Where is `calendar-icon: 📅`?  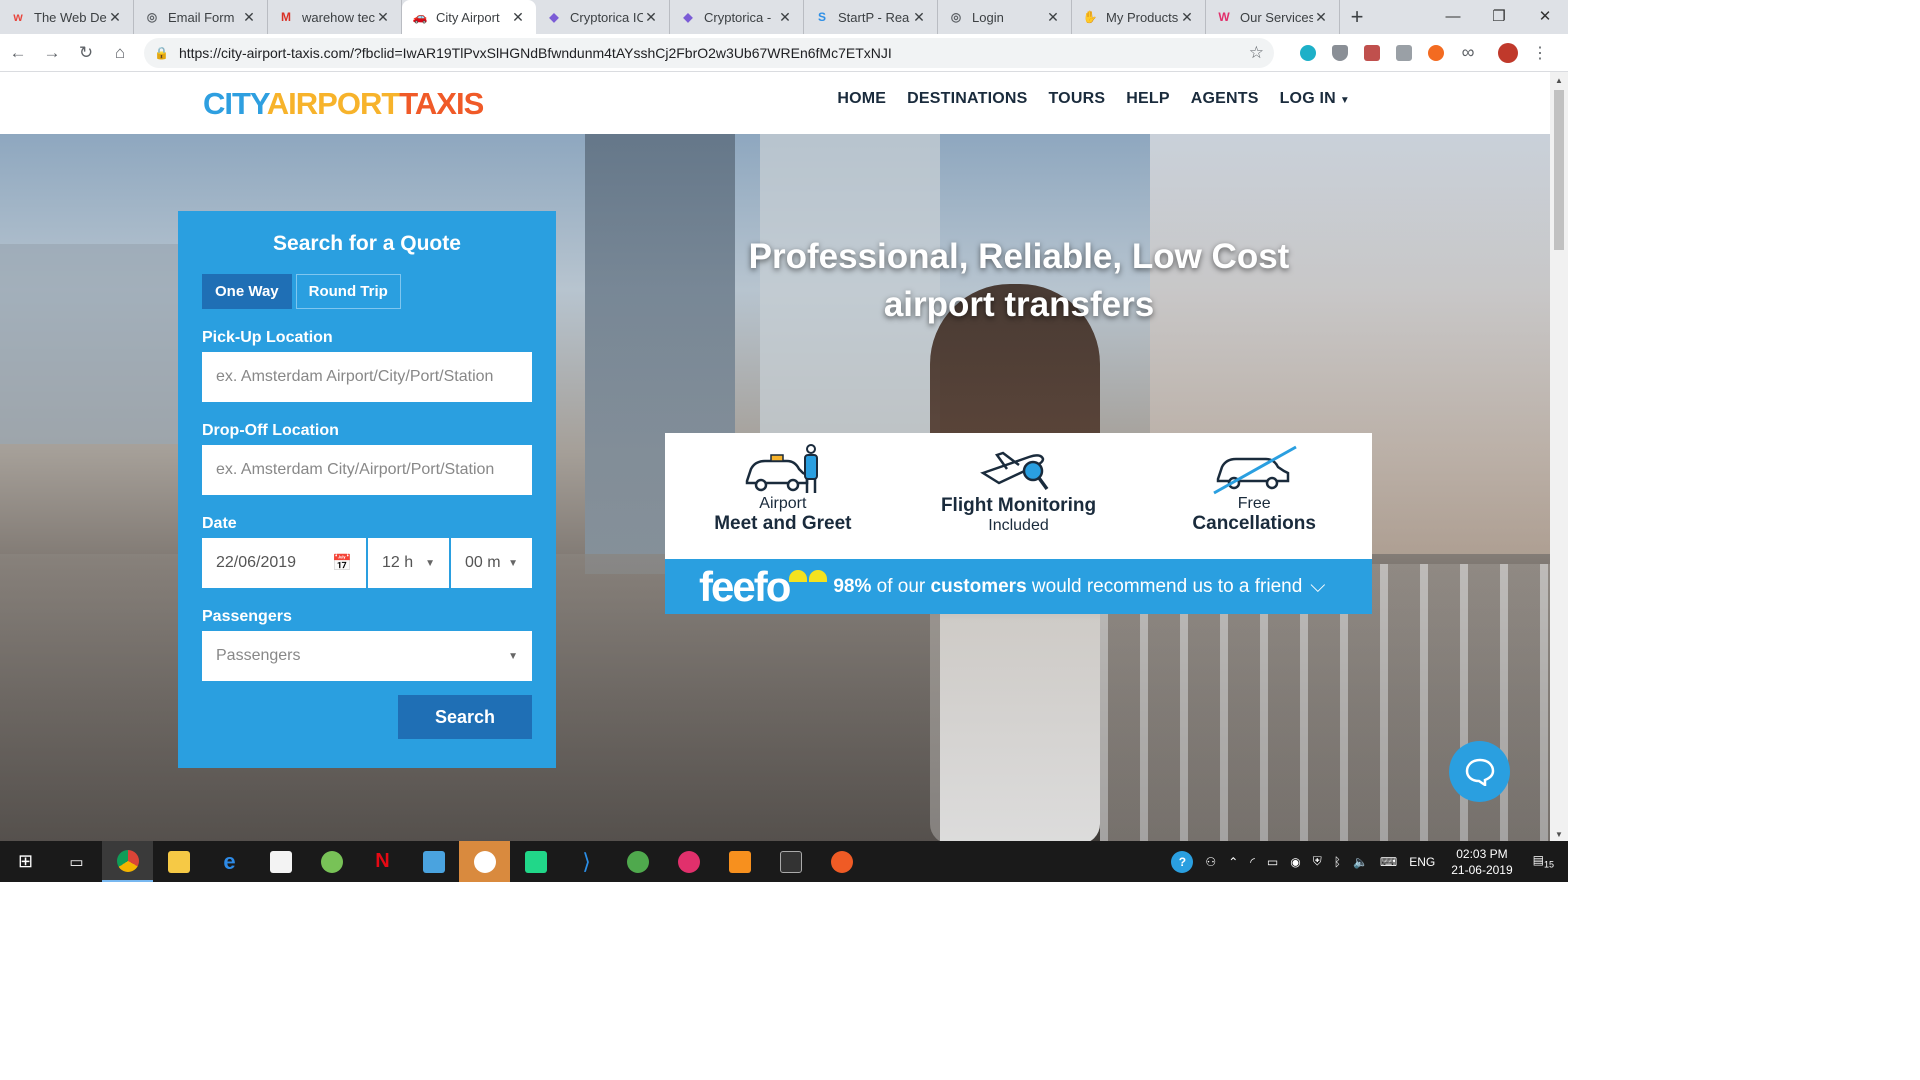 calendar-icon: 📅 is located at coordinates (342, 563).